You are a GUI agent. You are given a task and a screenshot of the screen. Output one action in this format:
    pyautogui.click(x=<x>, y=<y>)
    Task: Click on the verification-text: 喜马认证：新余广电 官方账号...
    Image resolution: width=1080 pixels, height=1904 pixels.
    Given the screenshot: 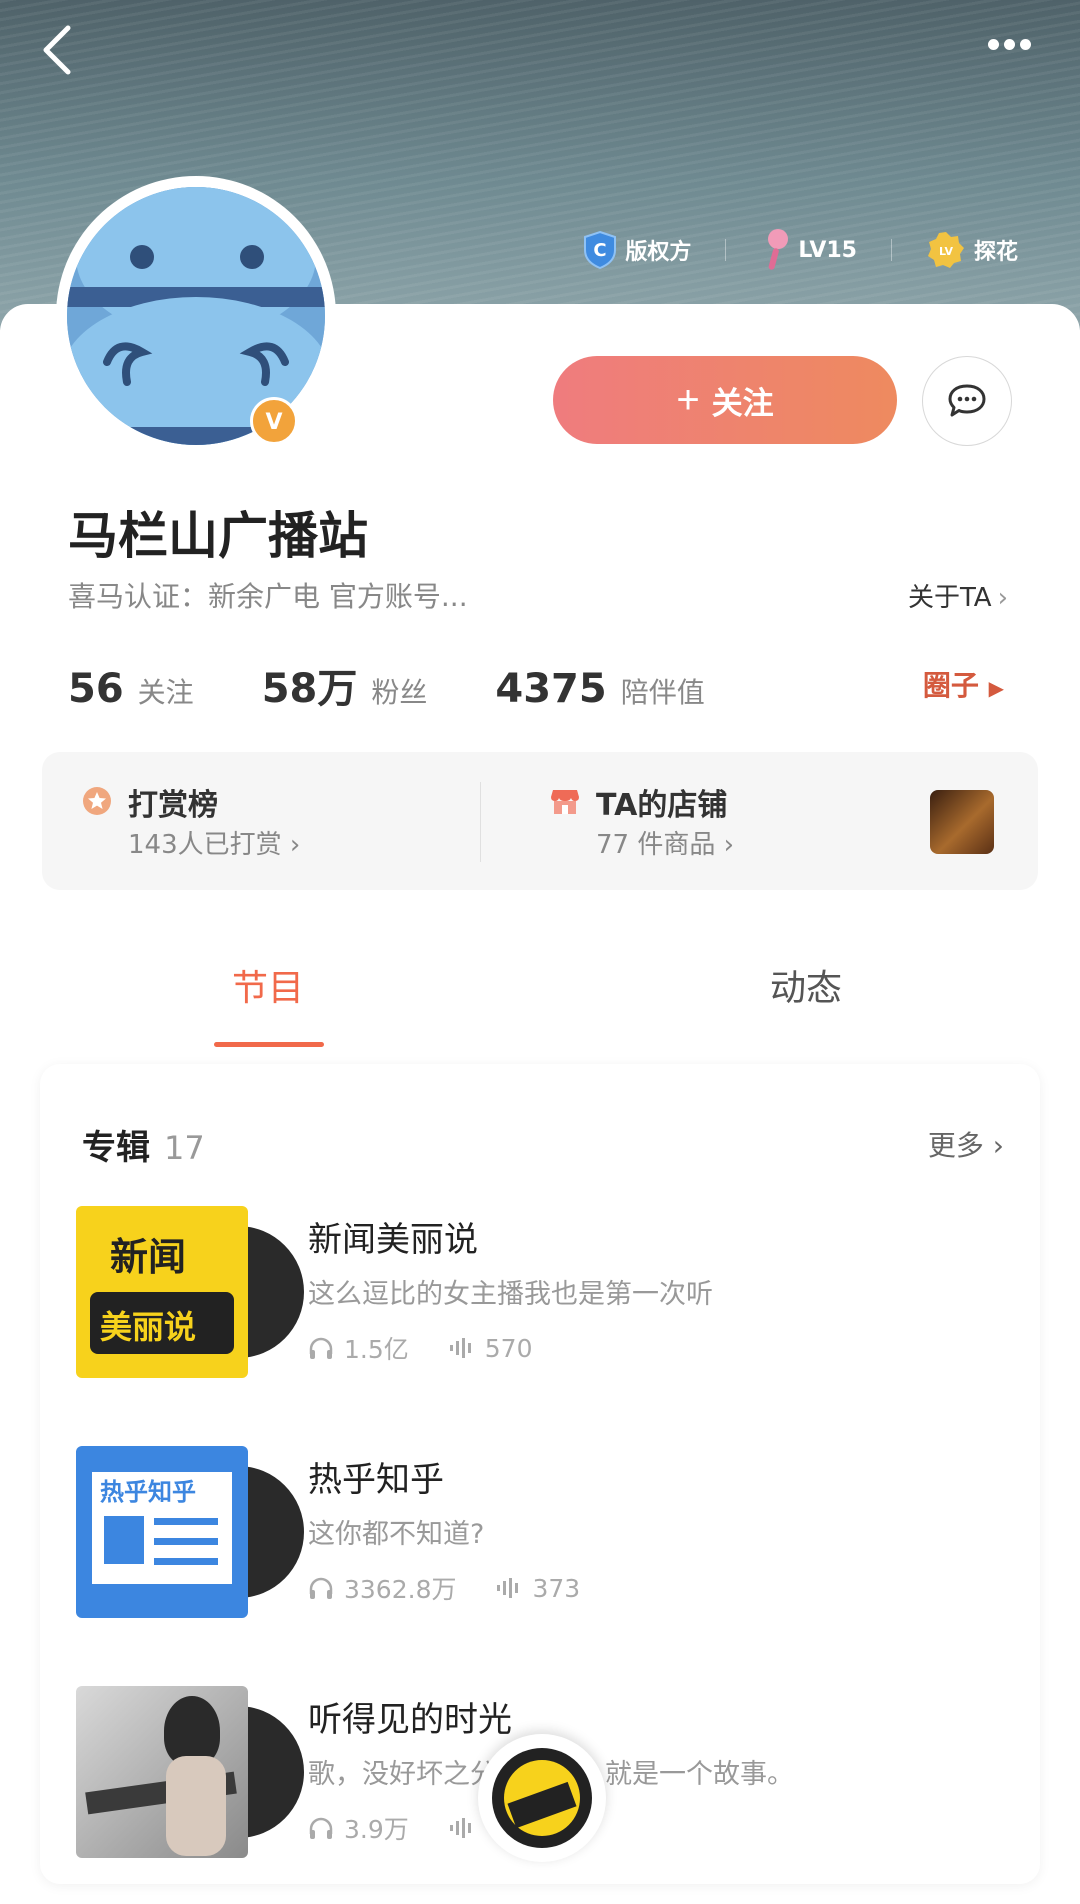 What is the action you would take?
    pyautogui.click(x=268, y=596)
    